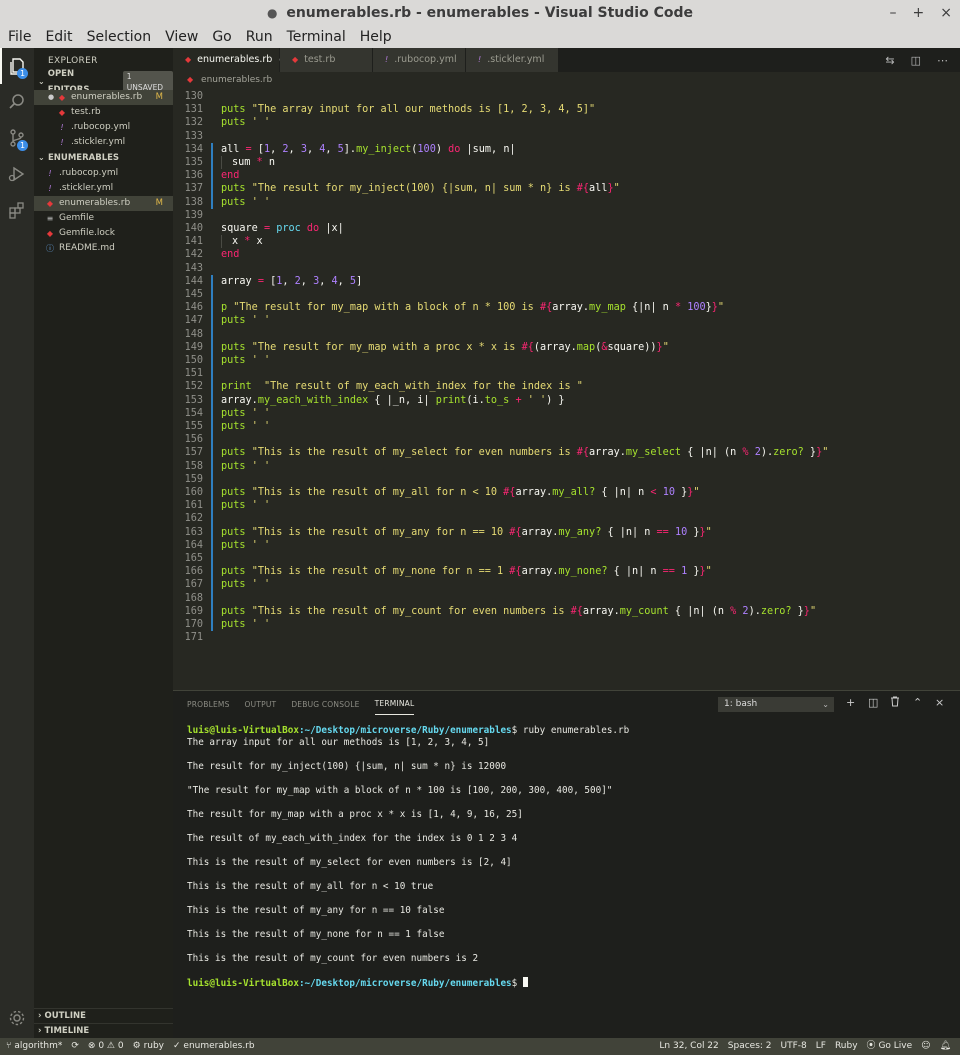  I want to click on menu-edit: Edit, so click(58, 37).